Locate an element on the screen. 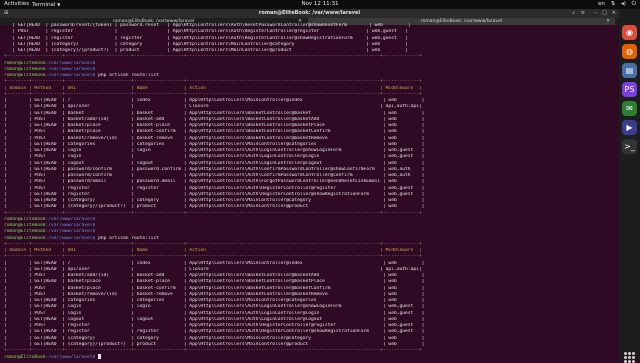 This screenshot has width=640, height=363. firefox-icon: ◍ is located at coordinates (629, 51).